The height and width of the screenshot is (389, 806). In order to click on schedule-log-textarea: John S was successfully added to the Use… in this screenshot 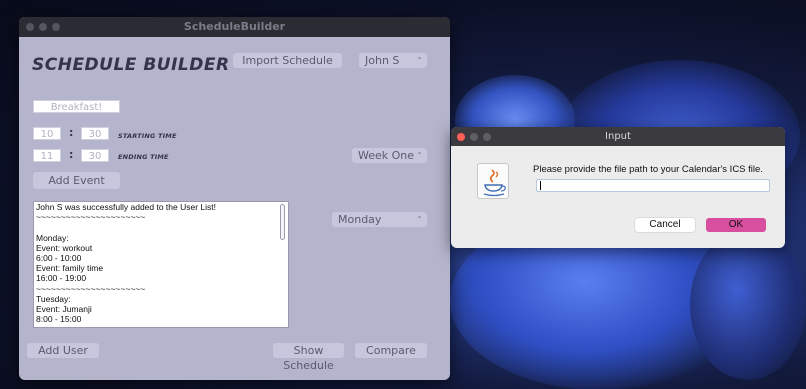, I will do `click(161, 264)`.